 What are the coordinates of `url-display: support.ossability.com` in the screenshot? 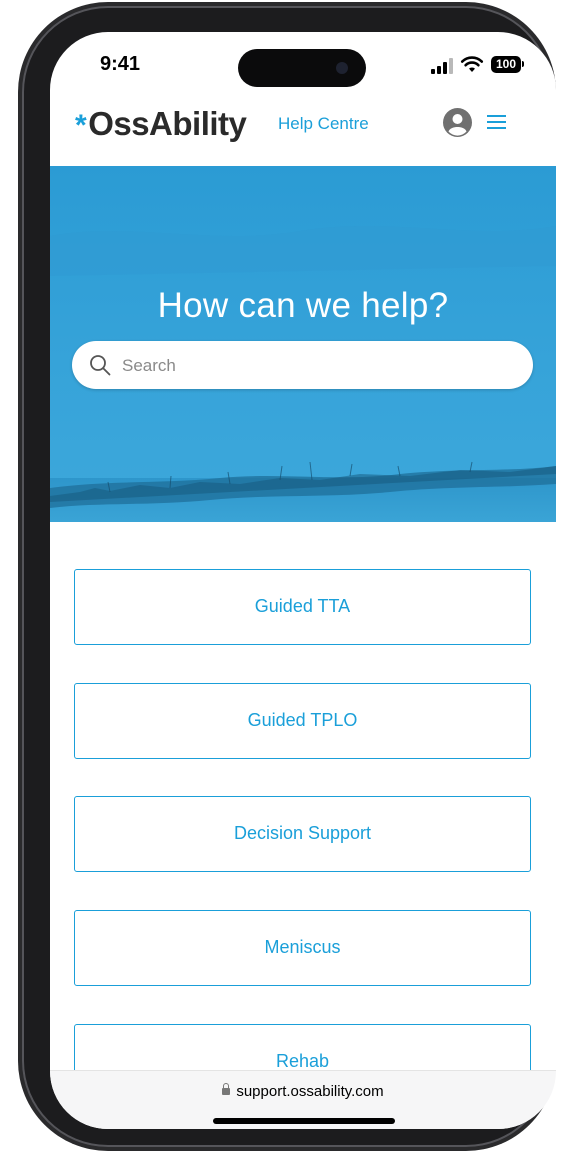 It's located at (303, 1091).